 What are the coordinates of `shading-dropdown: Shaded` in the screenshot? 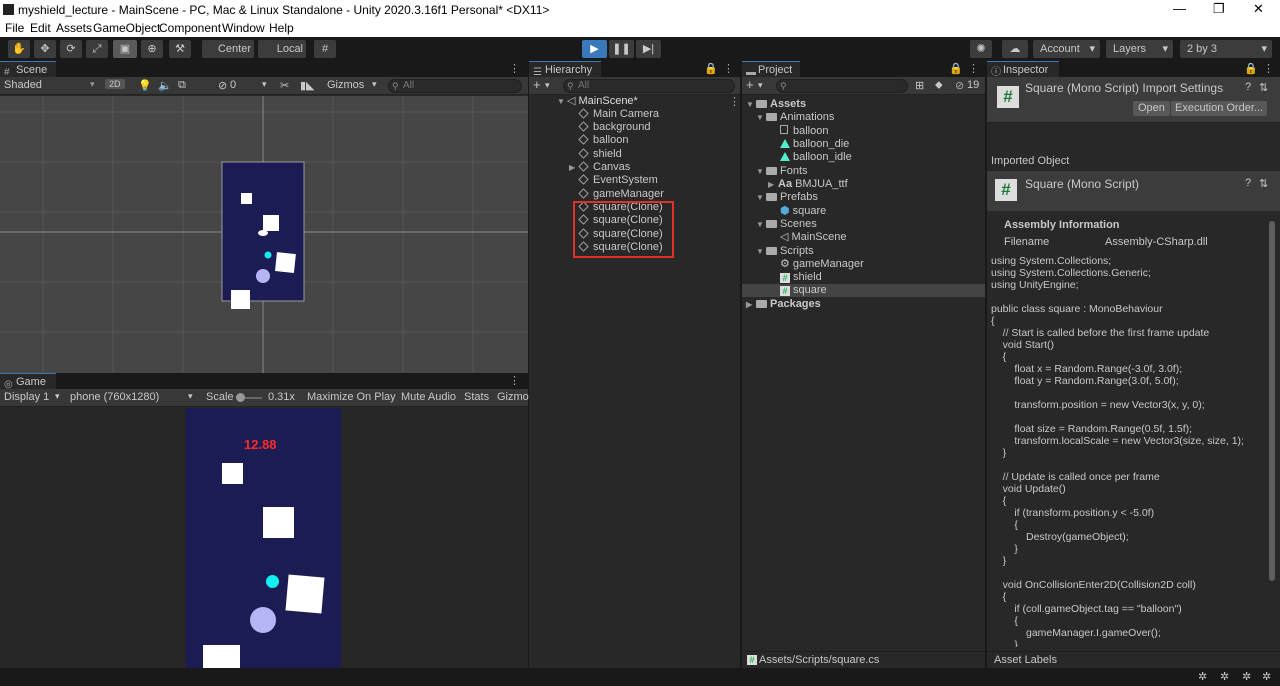 It's located at (23, 85).